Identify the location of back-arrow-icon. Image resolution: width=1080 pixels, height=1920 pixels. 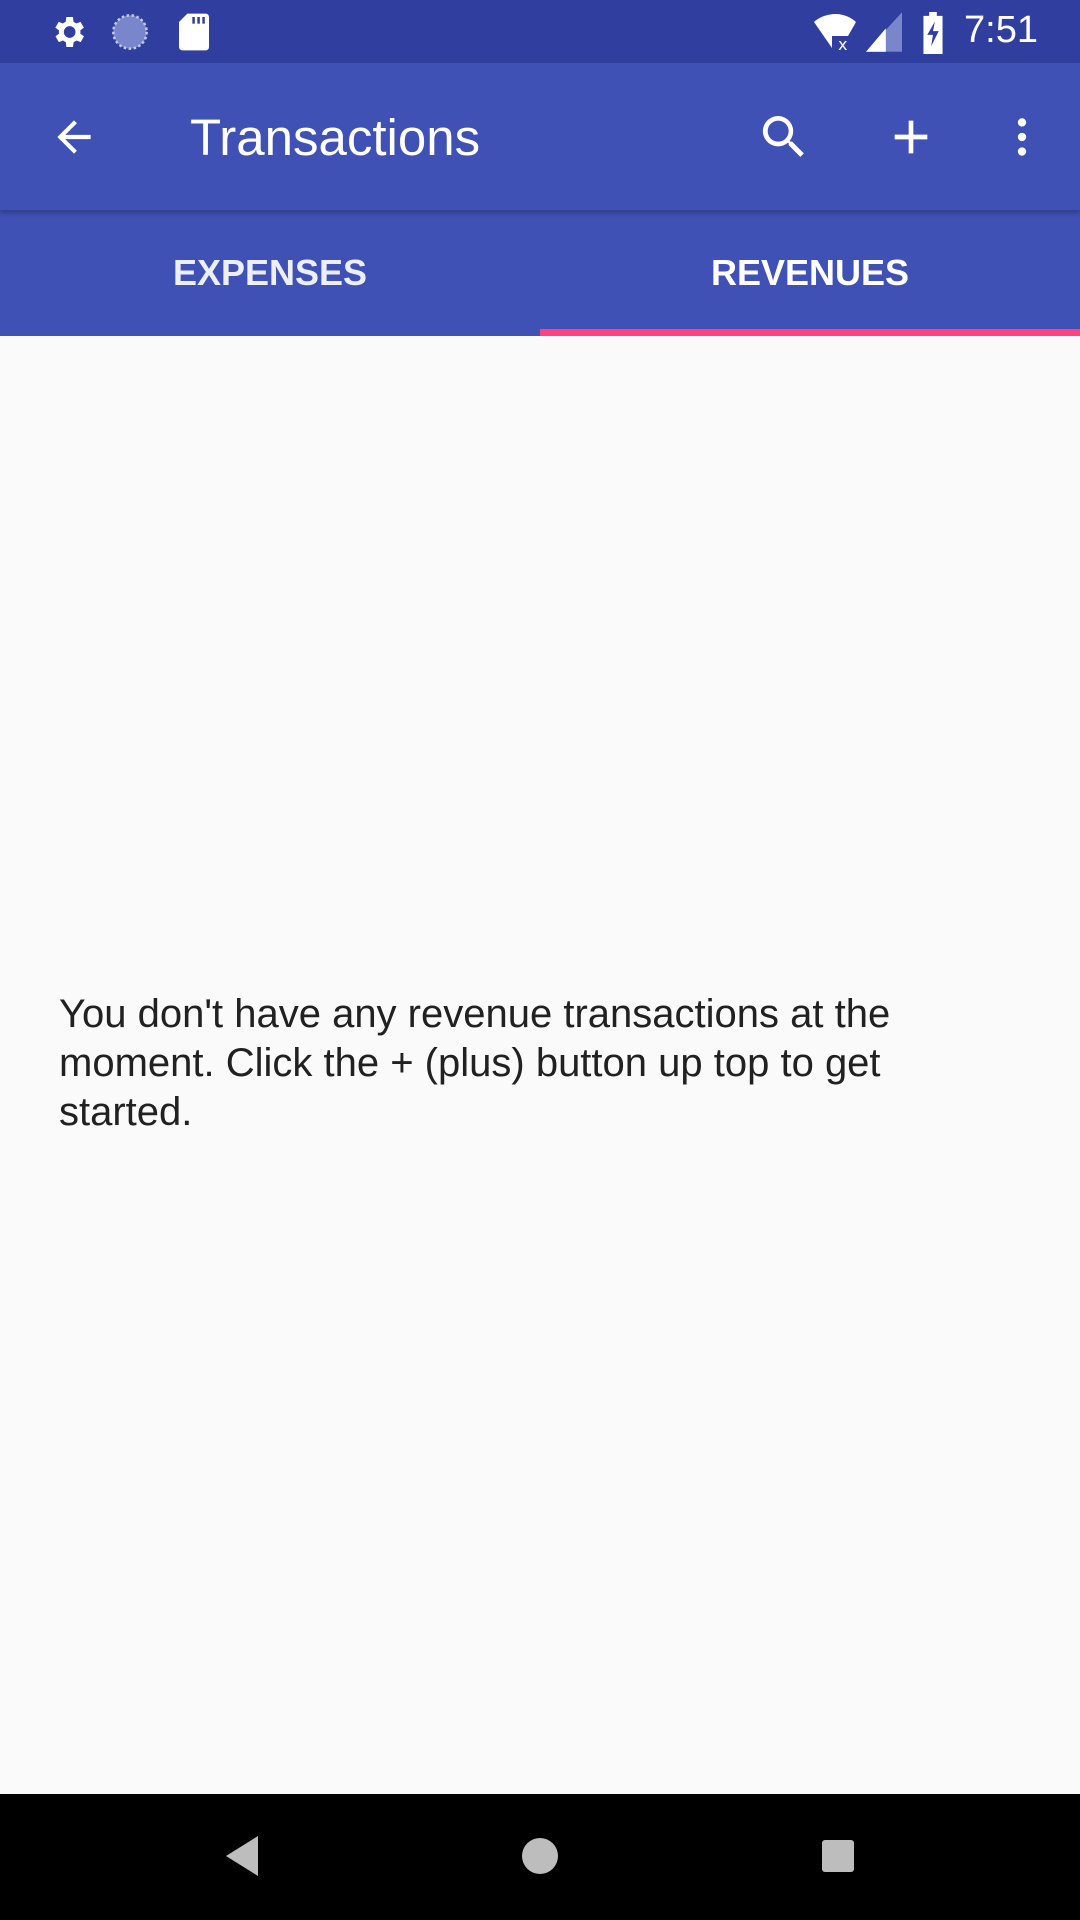
(74, 137).